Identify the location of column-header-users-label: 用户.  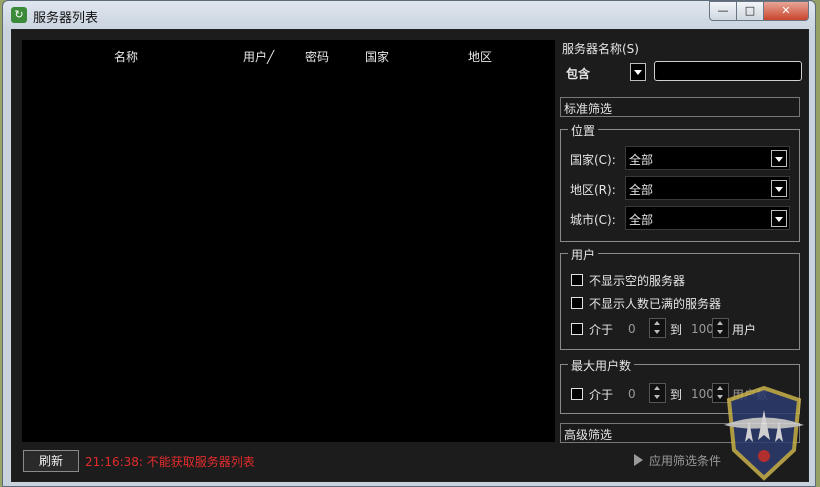
(255, 57).